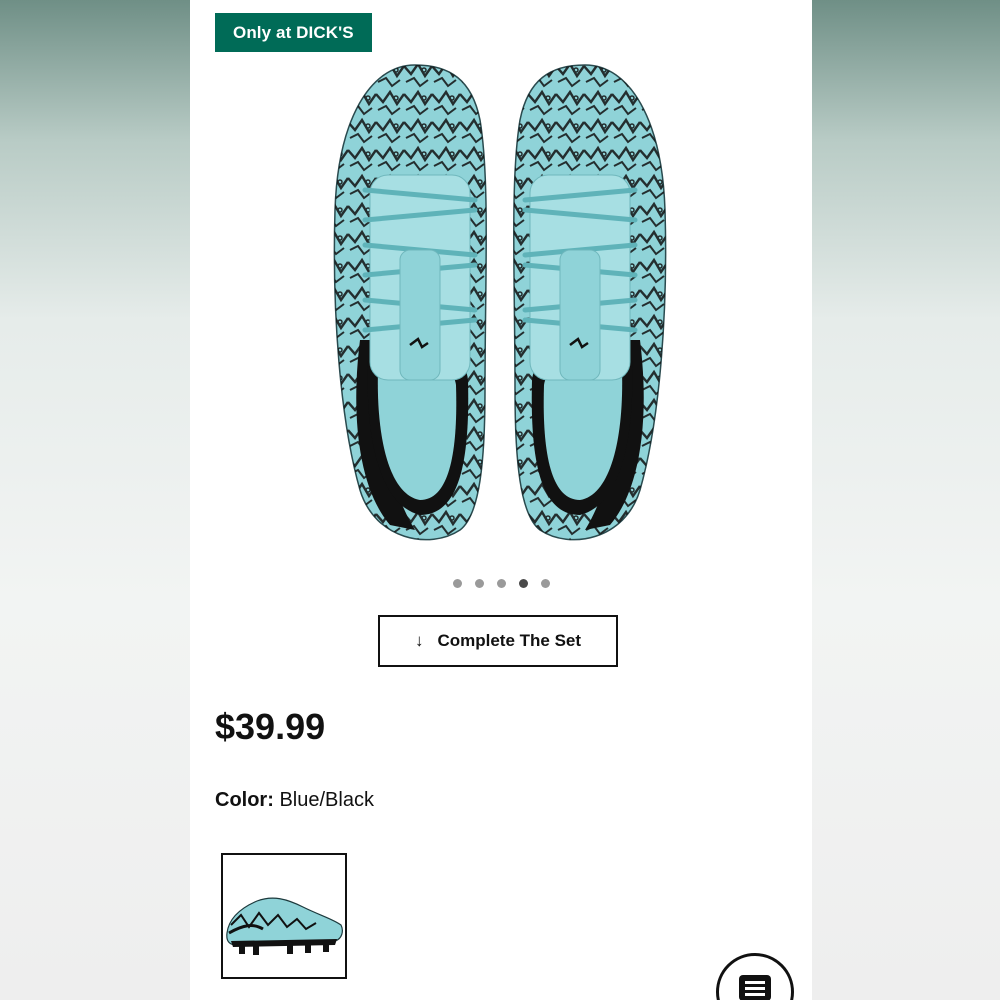 The width and height of the screenshot is (1000, 1000). Describe the element at coordinates (293, 32) in the screenshot. I see `exclusive-badge: Only at DICK'S` at that location.